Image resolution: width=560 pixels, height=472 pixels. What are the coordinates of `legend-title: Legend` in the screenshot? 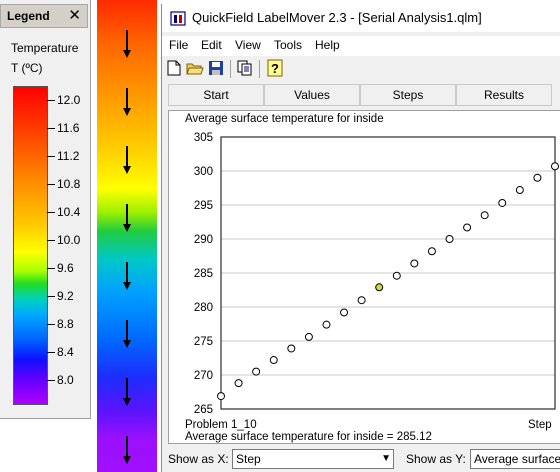 It's located at (28, 16).